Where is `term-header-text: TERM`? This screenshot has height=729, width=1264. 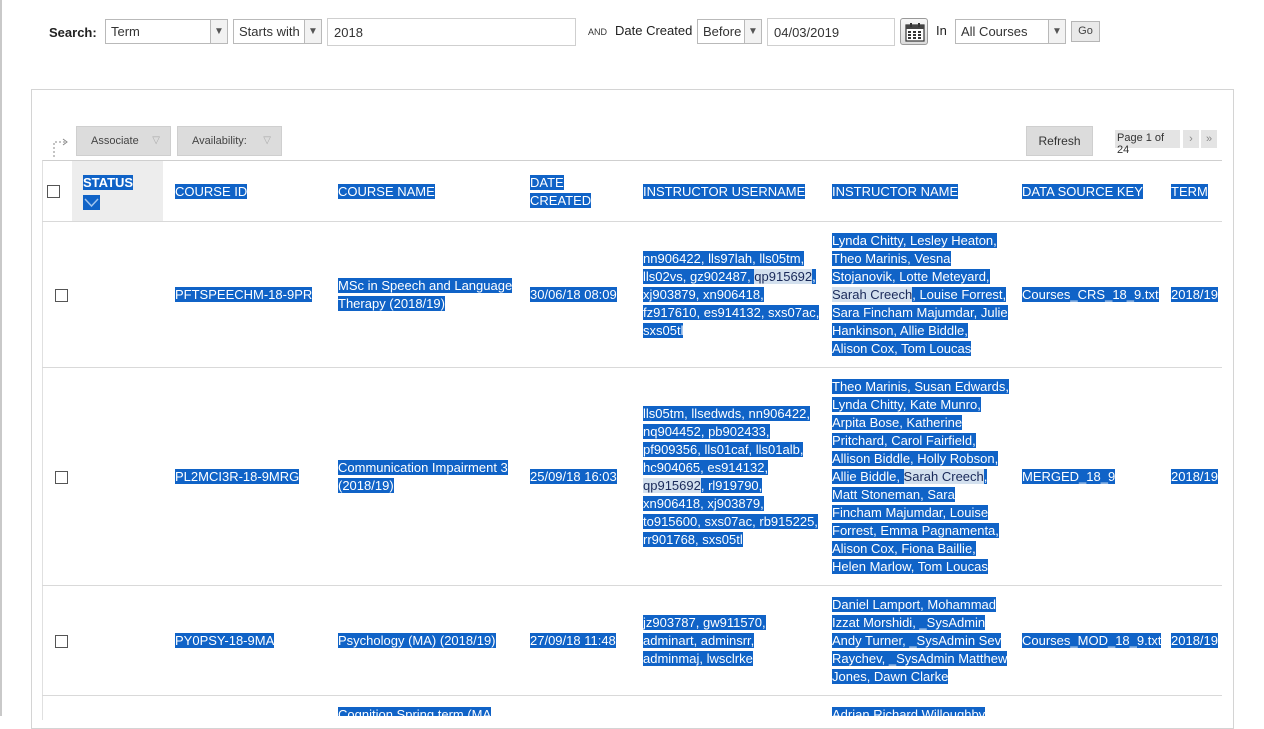
term-header-text: TERM is located at coordinates (1189, 191).